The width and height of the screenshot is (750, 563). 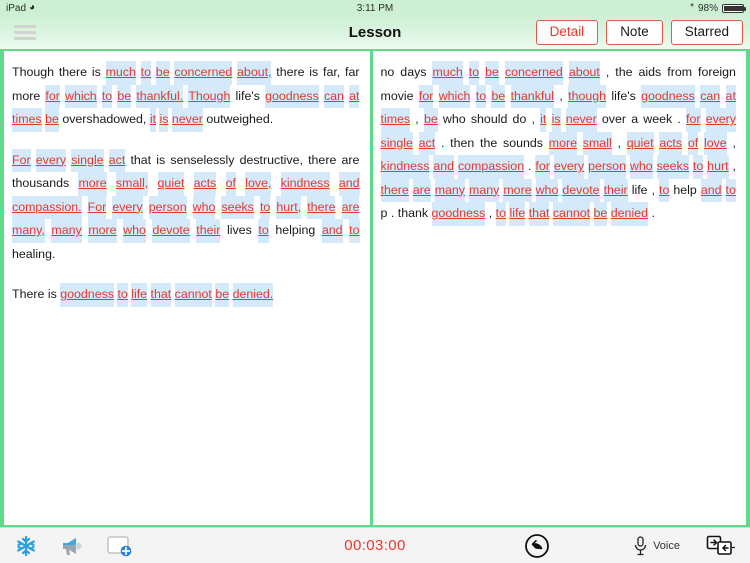 What do you see at coordinates (397, 97) in the screenshot?
I see `word: movie` at bounding box center [397, 97].